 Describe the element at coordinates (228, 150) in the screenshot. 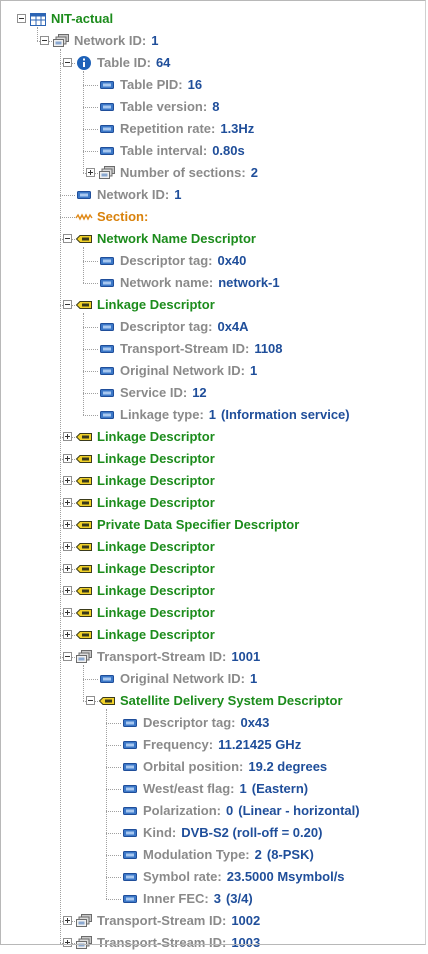

I see `field-value: 0.80s` at that location.